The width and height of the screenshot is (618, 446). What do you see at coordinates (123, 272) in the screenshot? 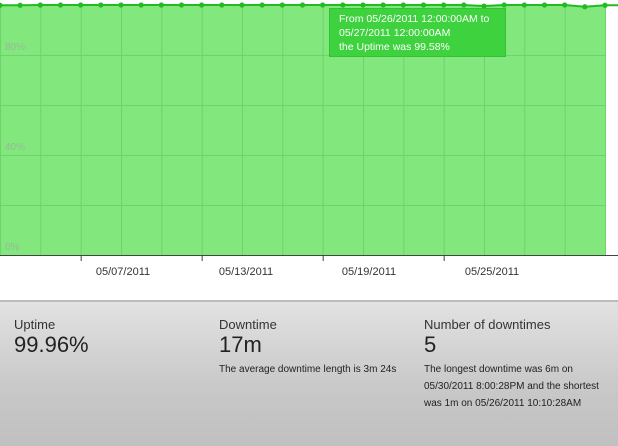
I see `x-tick-label: 05/07/2011` at bounding box center [123, 272].